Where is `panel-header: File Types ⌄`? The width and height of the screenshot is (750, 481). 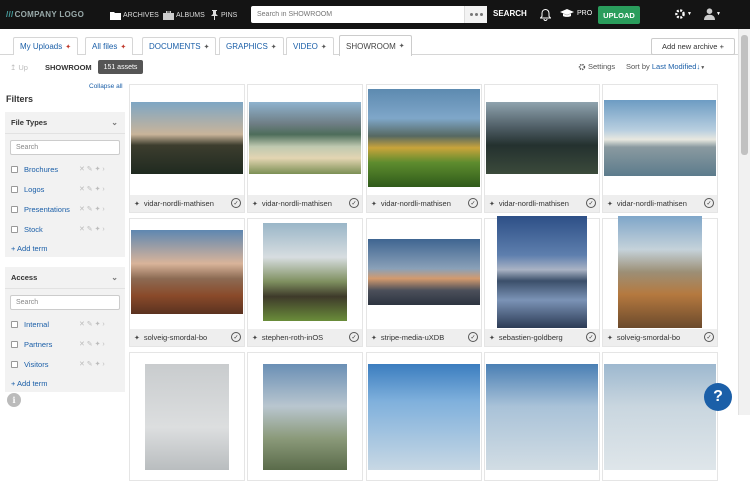 panel-header: File Types ⌄ is located at coordinates (65, 123).